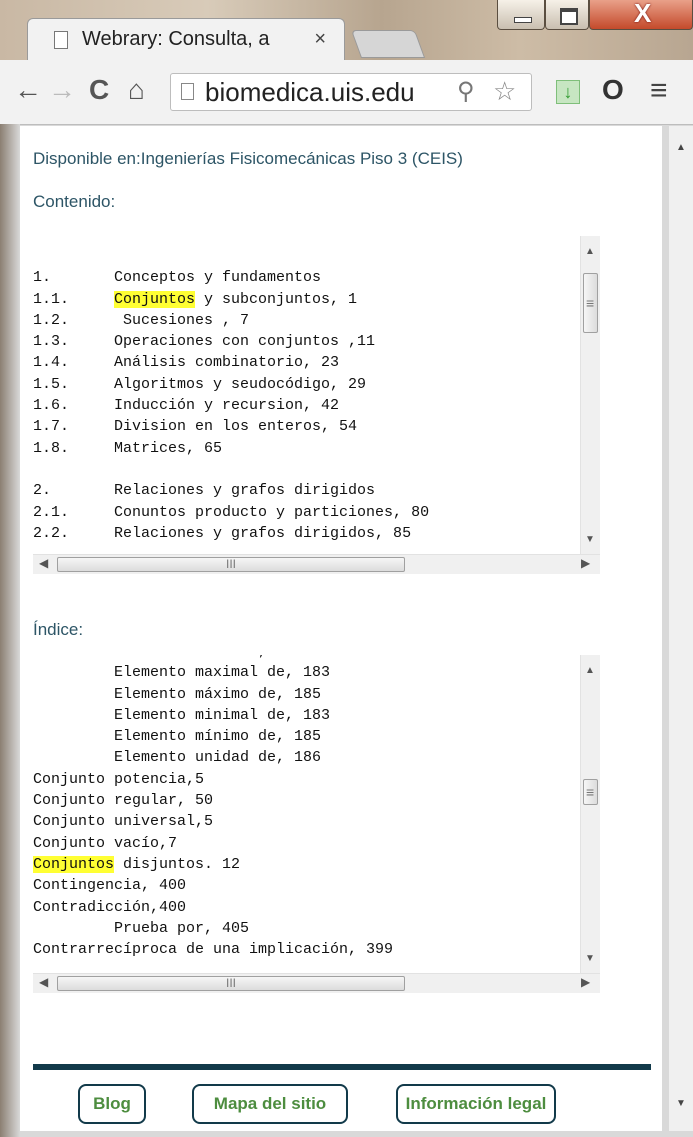 This screenshot has width=693, height=1137. I want to click on browser-tab: Webrary: Consulta, a ×, so click(186, 39).